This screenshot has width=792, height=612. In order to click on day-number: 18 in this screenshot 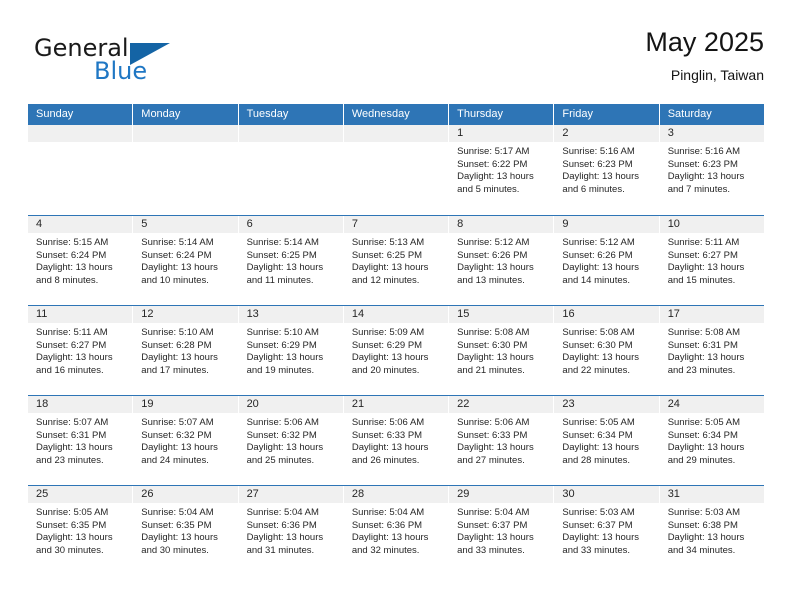, I will do `click(80, 404)`.